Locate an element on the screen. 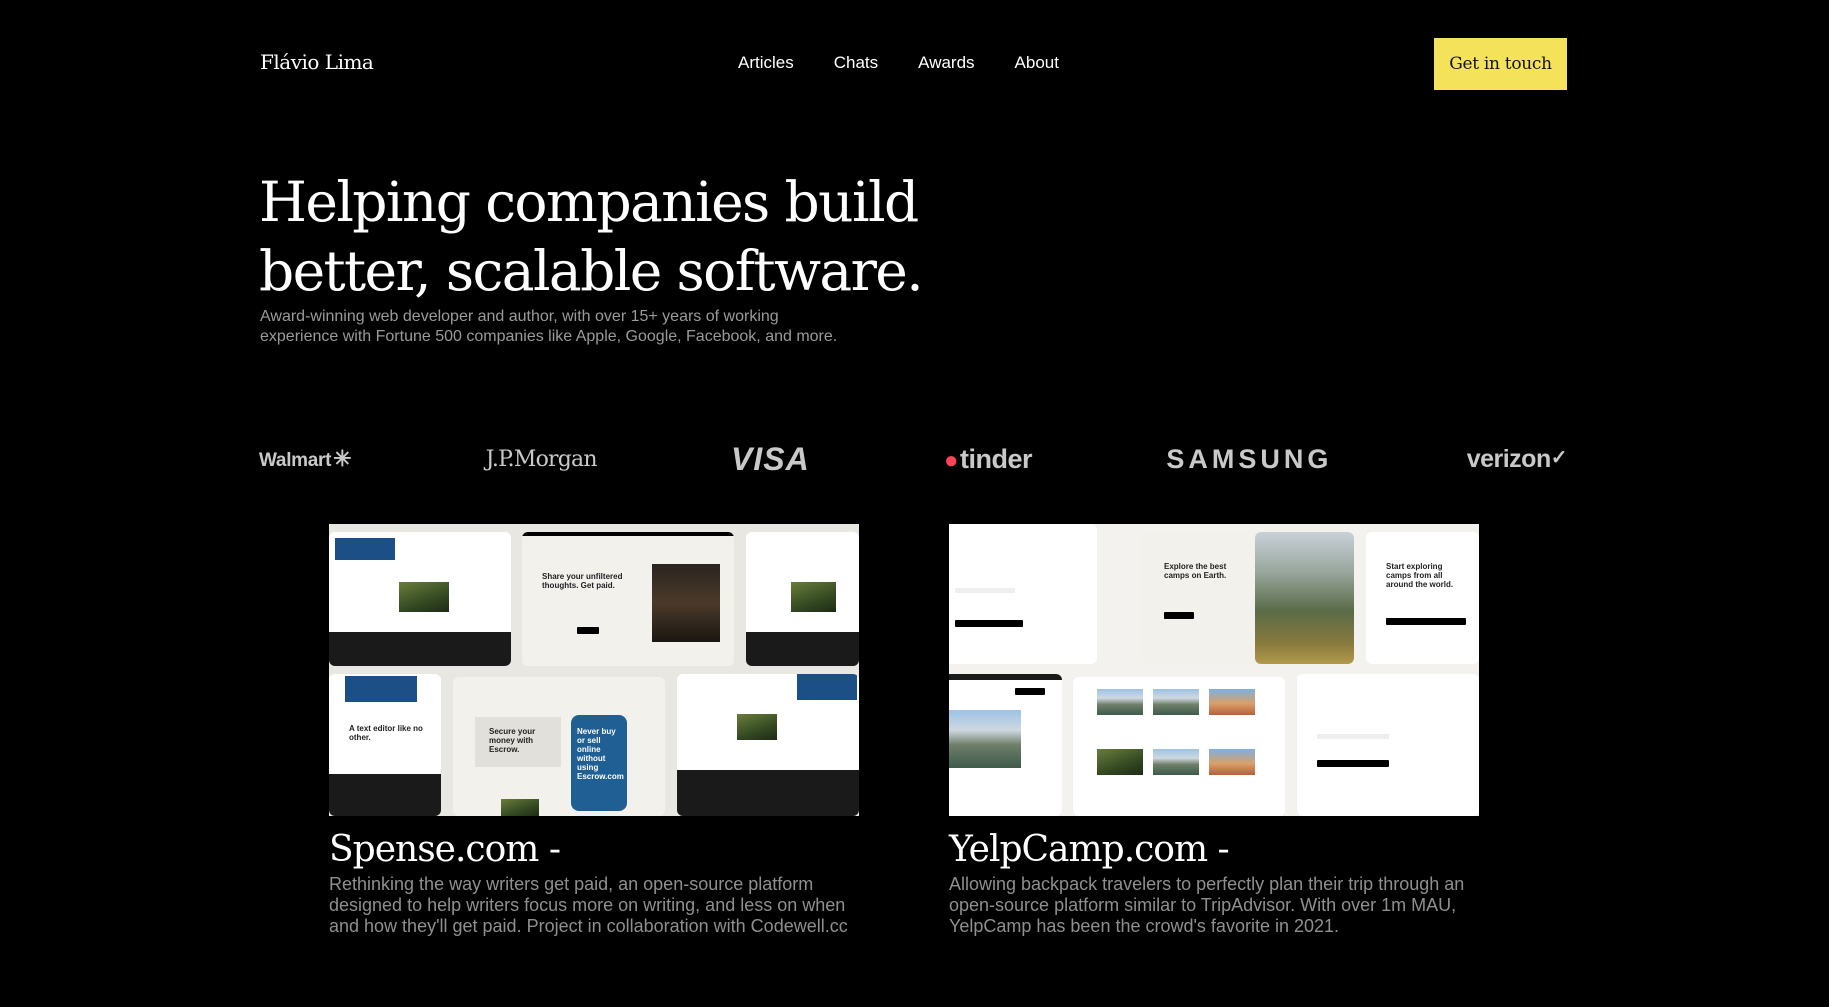 The width and height of the screenshot is (1829, 1007). shot-editor-headline: A text editor like no other. is located at coordinates (386, 733).